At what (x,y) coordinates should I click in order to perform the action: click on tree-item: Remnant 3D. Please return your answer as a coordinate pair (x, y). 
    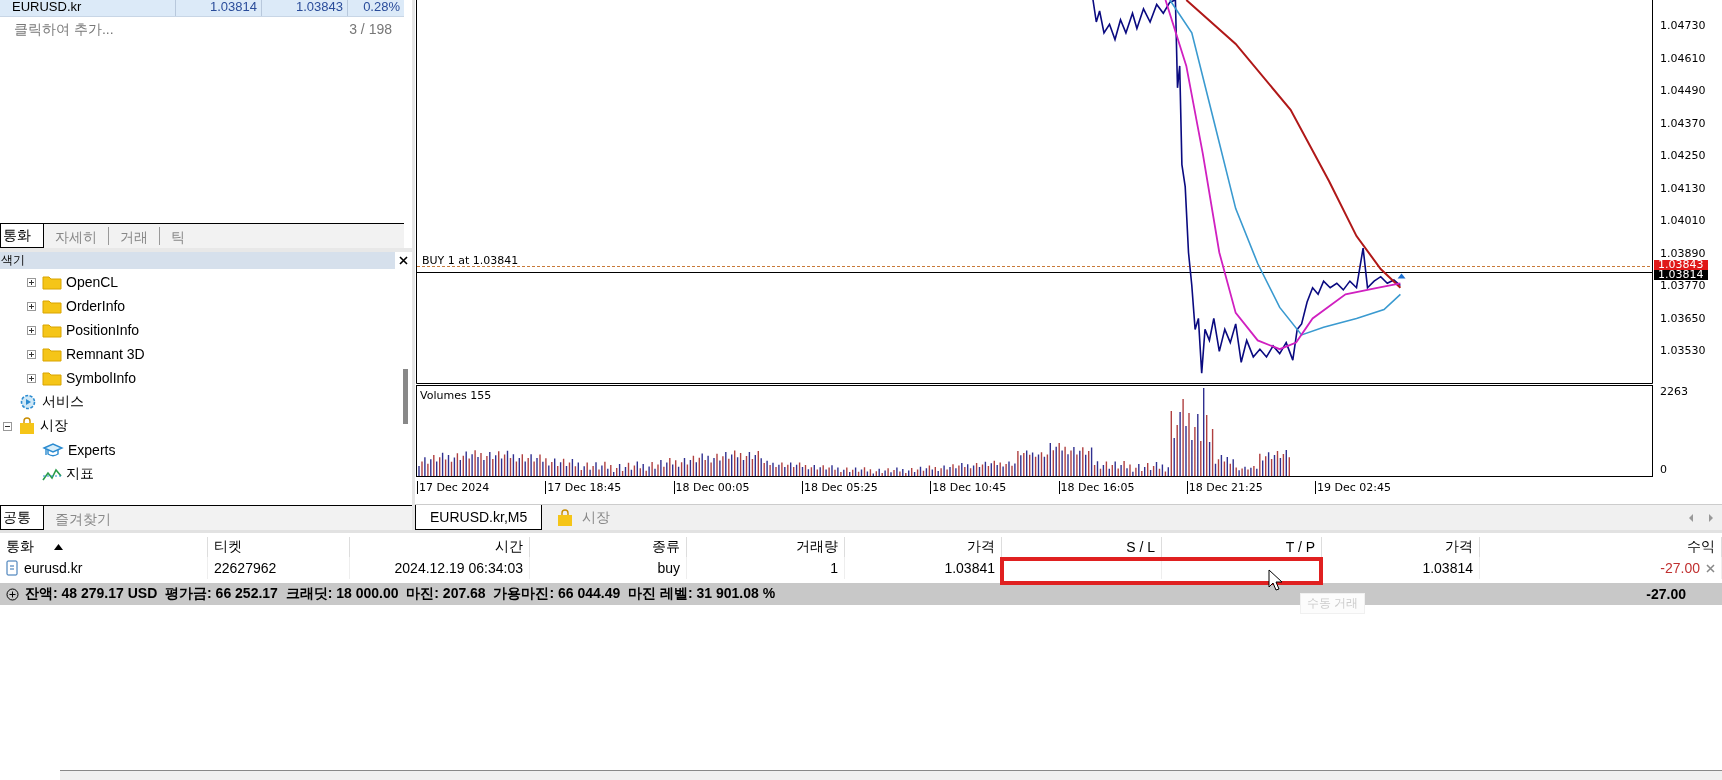
    Looking at the image, I should click on (105, 354).